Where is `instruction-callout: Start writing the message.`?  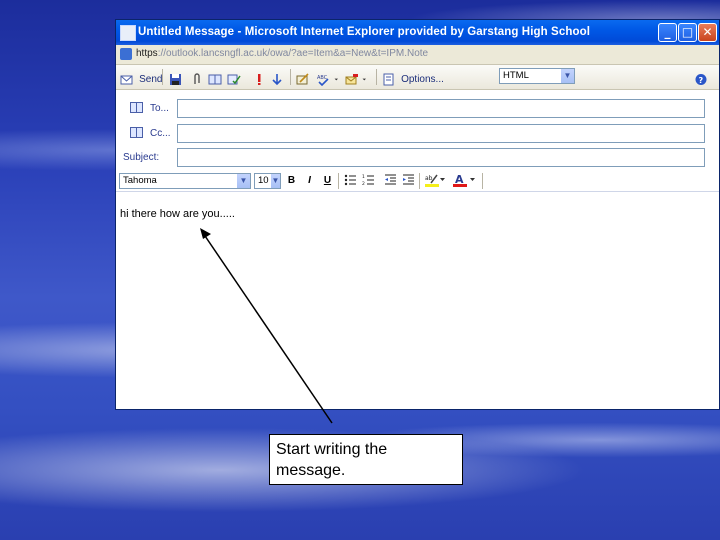
instruction-callout: Start writing the message. is located at coordinates (366, 459).